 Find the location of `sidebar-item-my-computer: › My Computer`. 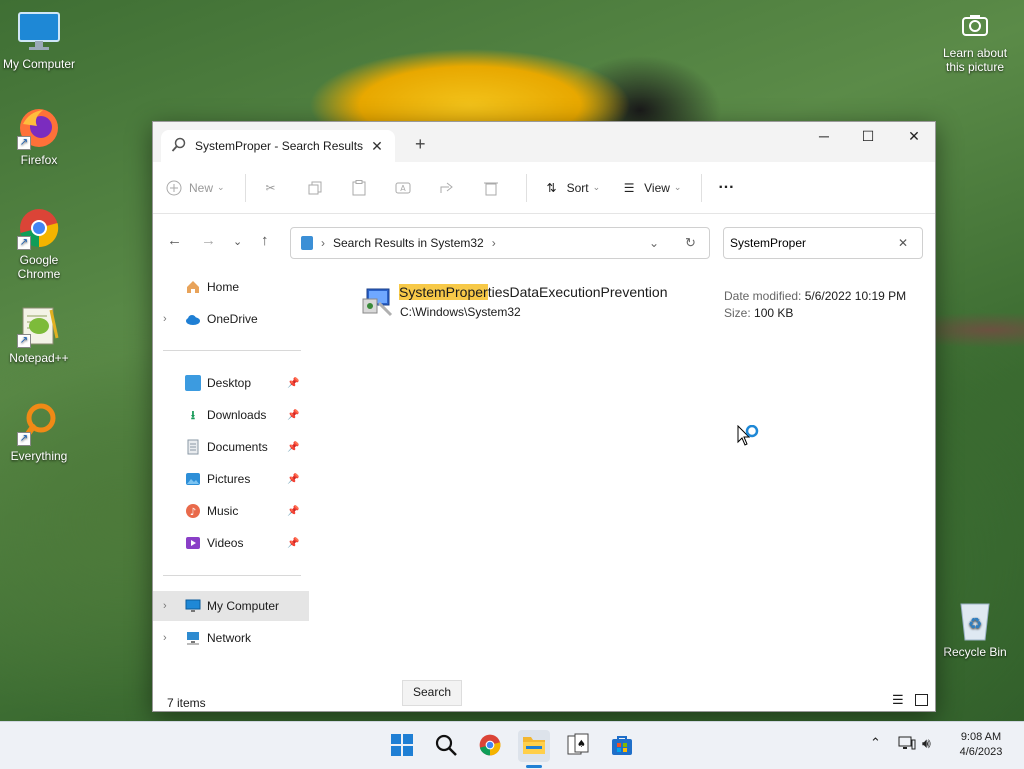

sidebar-item-my-computer: › My Computer is located at coordinates (231, 606).